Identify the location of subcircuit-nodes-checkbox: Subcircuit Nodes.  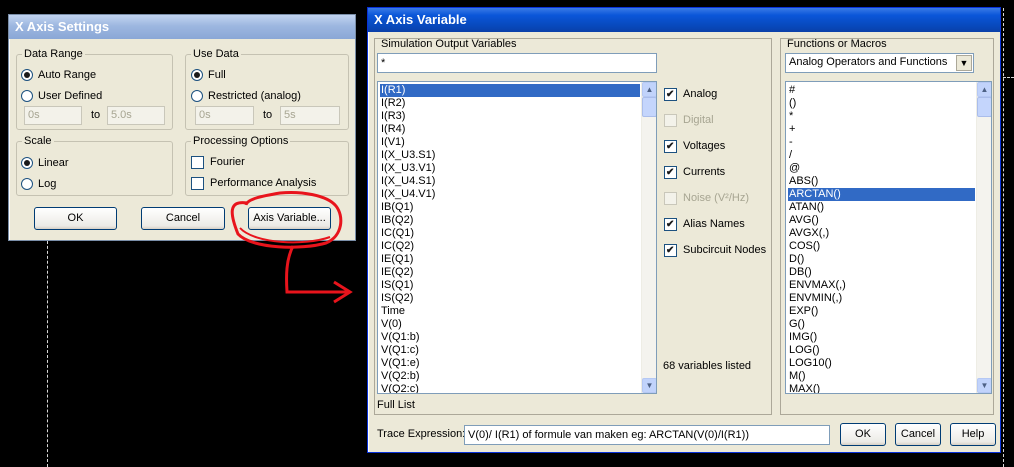
(715, 250).